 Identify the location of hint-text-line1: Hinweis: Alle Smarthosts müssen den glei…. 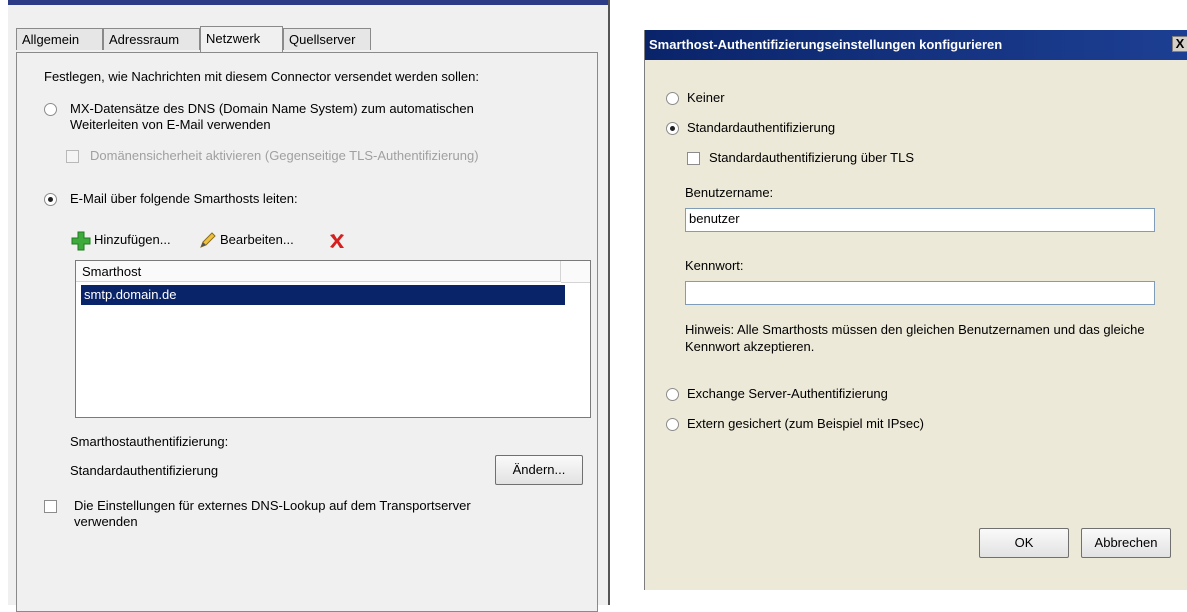
(915, 329).